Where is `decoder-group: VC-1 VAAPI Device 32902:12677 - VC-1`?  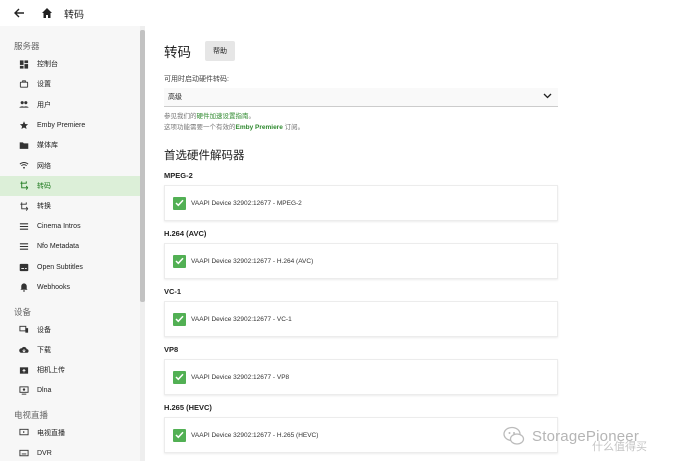
decoder-group: VC-1 VAAPI Device 32902:12677 - VC-1 is located at coordinates (364, 312).